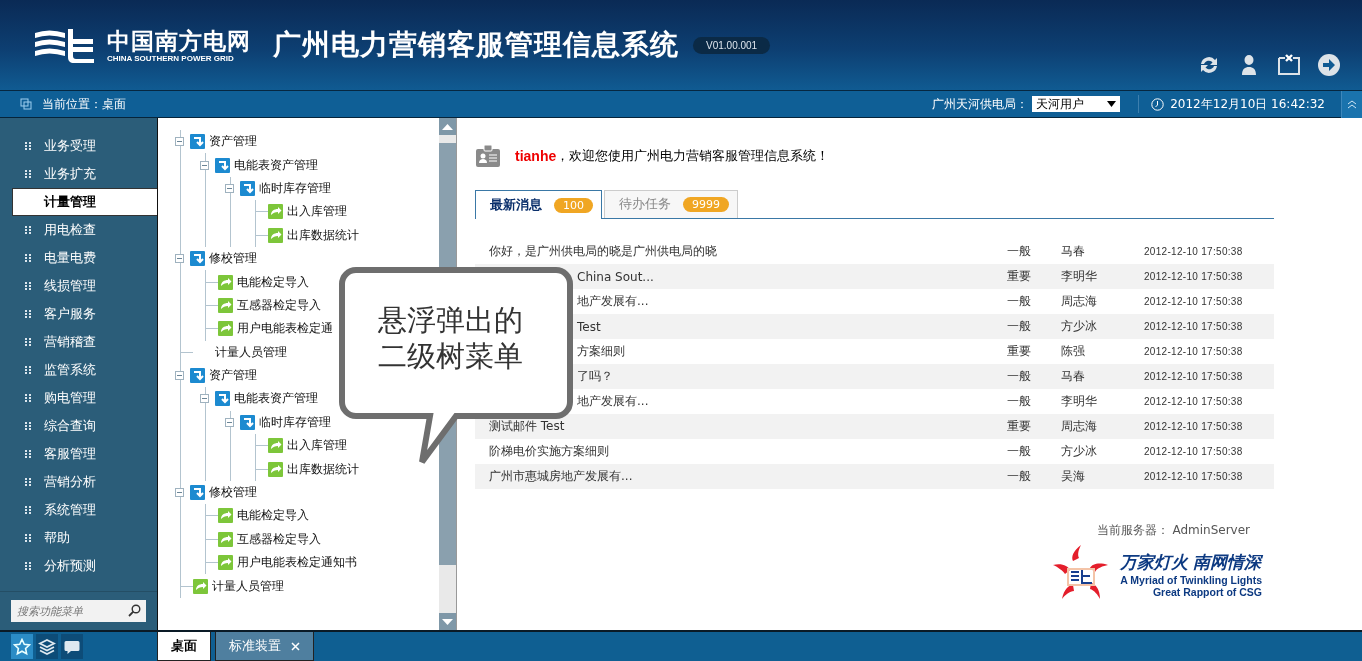 The image size is (1362, 661). Describe the element at coordinates (78, 426) in the screenshot. I see `sidebar-item: 综合查询` at that location.